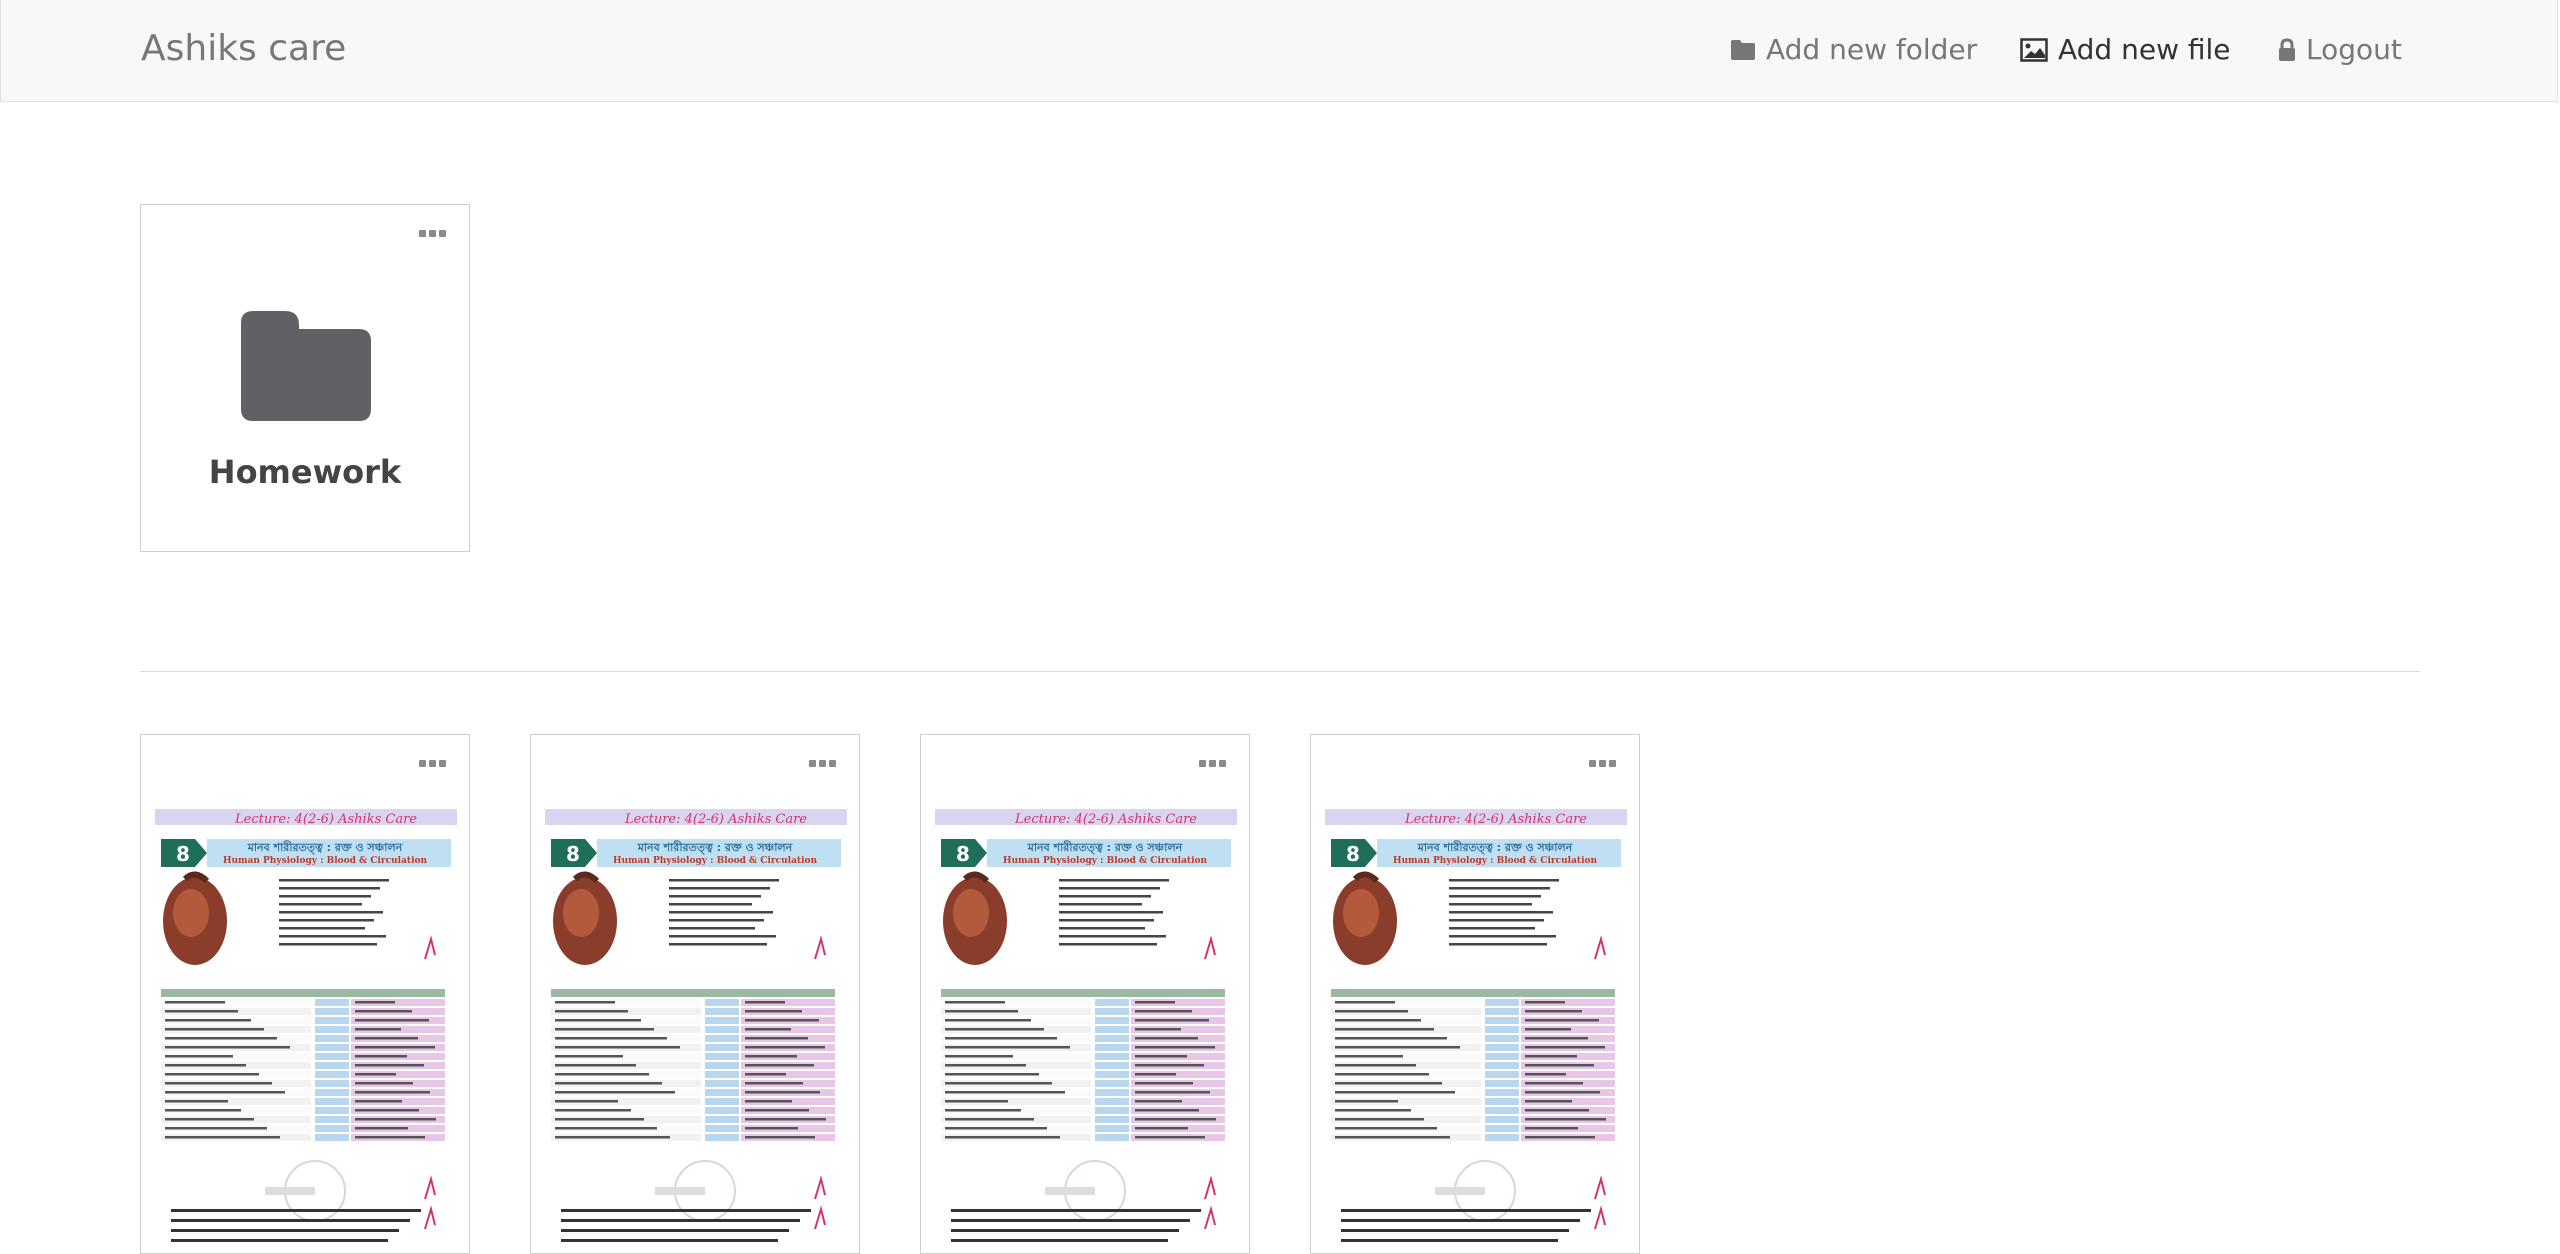 The width and height of the screenshot is (2560, 1254). I want to click on add-file-label: Add new file, so click(2144, 49).